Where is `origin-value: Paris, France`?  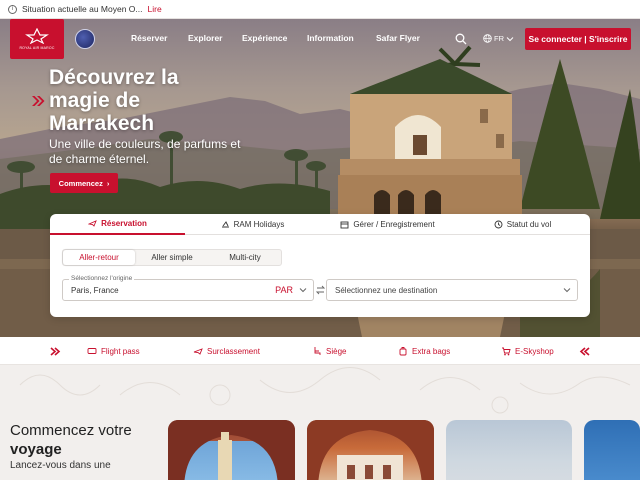
origin-value: Paris, France is located at coordinates (95, 290).